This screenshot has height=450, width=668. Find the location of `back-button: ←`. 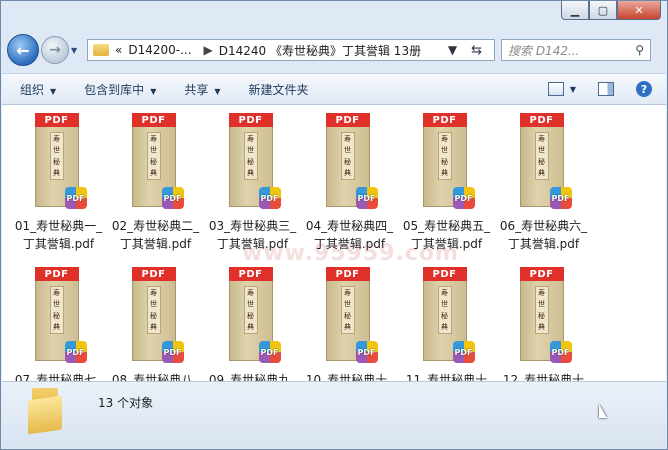

back-button: ← is located at coordinates (23, 50).